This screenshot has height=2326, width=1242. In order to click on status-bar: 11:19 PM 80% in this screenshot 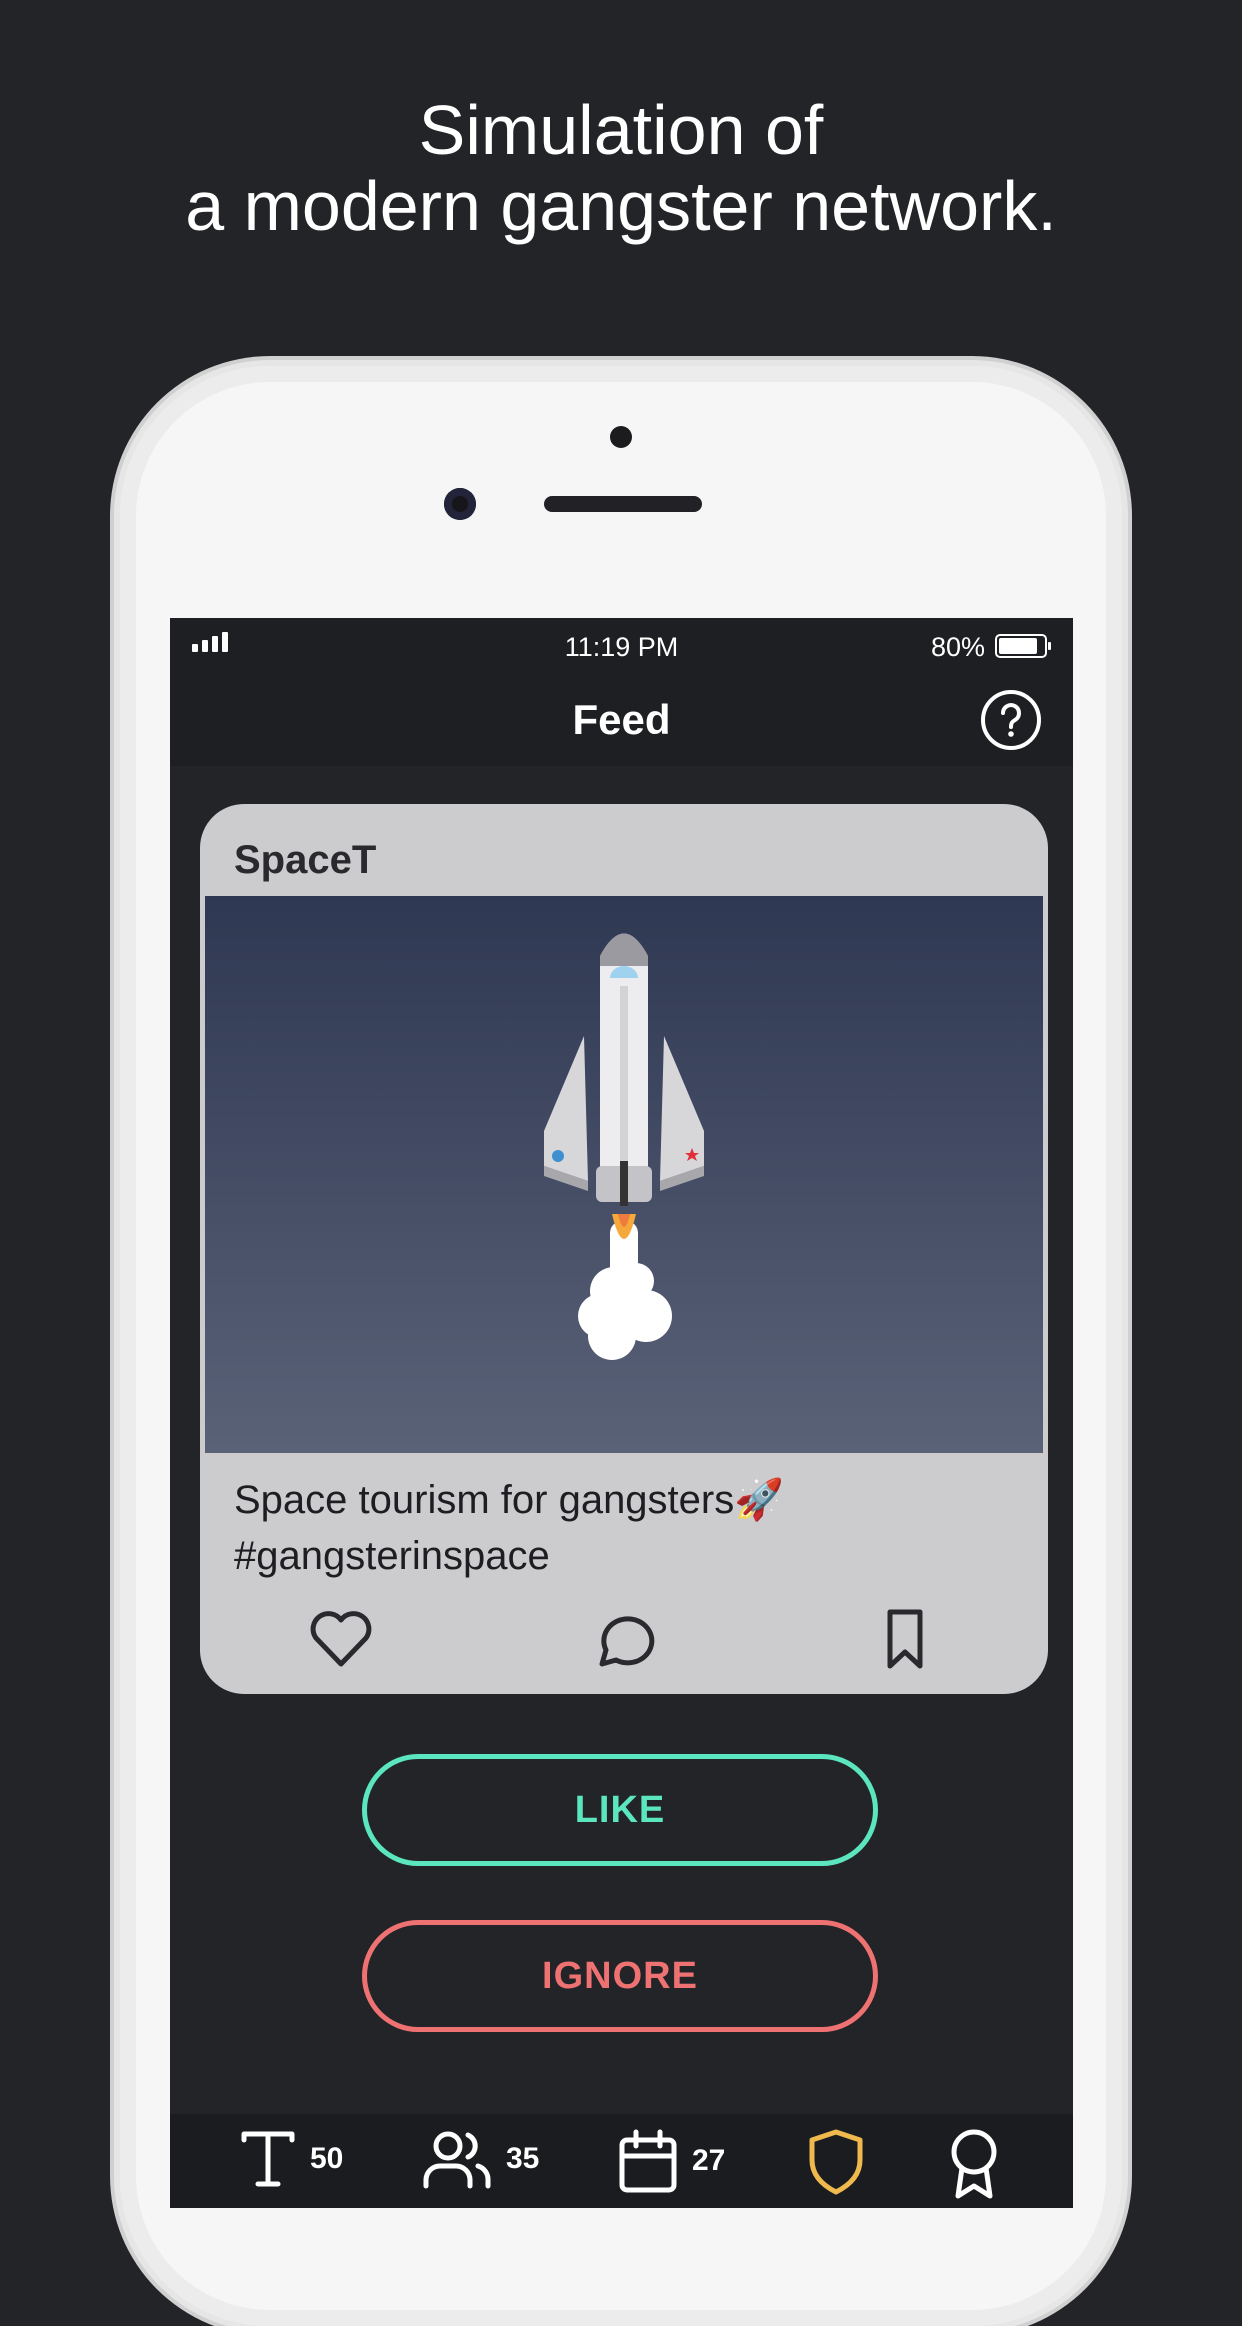, I will do `click(621, 646)`.